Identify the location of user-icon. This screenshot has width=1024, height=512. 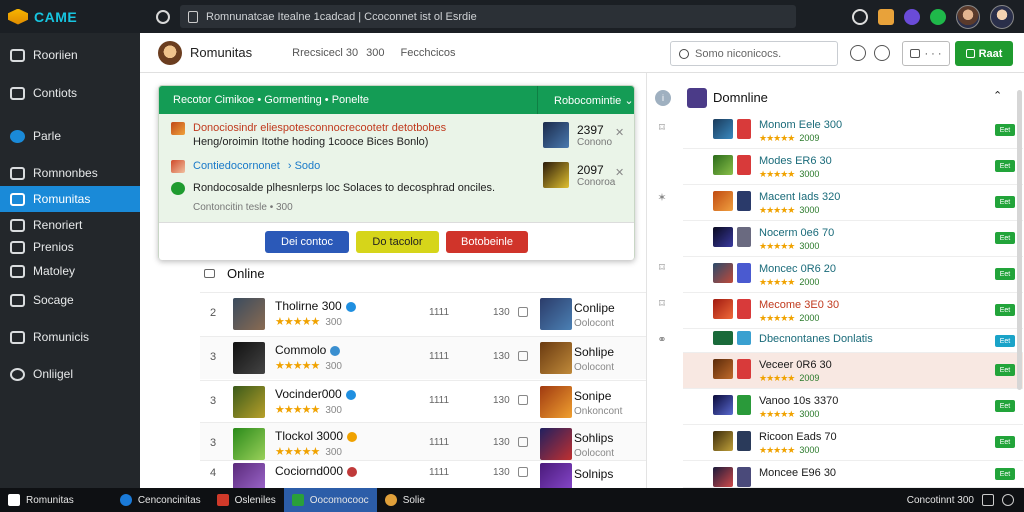
(886, 16).